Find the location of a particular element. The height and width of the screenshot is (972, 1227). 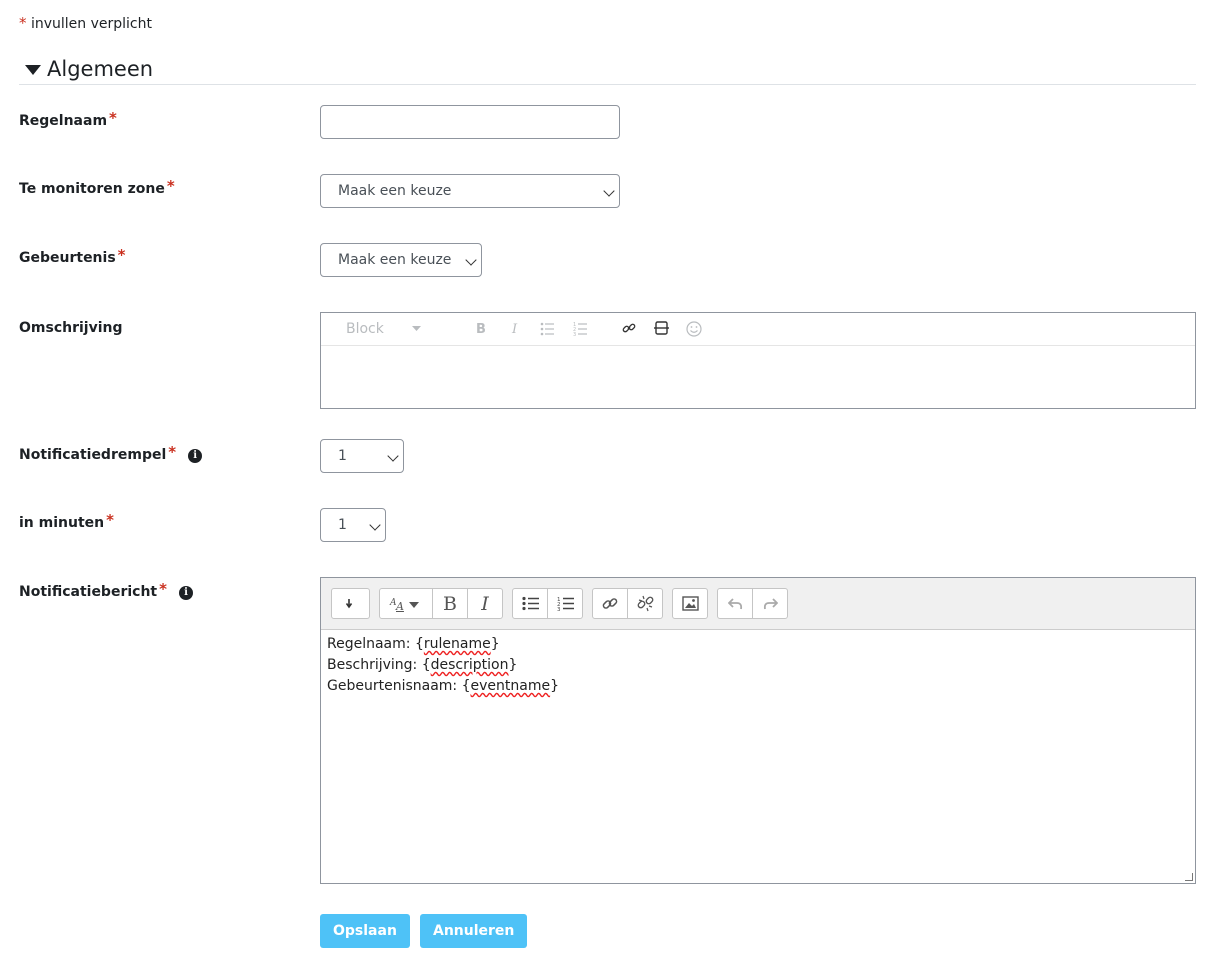

zone-label: Te monitoren zone * is located at coordinates (97, 187).